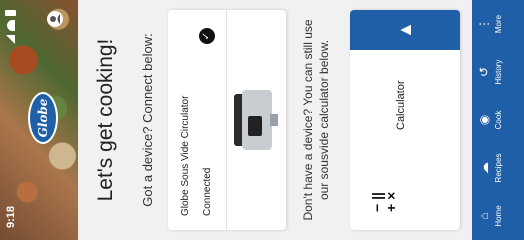 The width and height of the screenshot is (524, 240). What do you see at coordinates (384, 201) in the screenshot?
I see `calculator-icon: − || + ×` at bounding box center [384, 201].